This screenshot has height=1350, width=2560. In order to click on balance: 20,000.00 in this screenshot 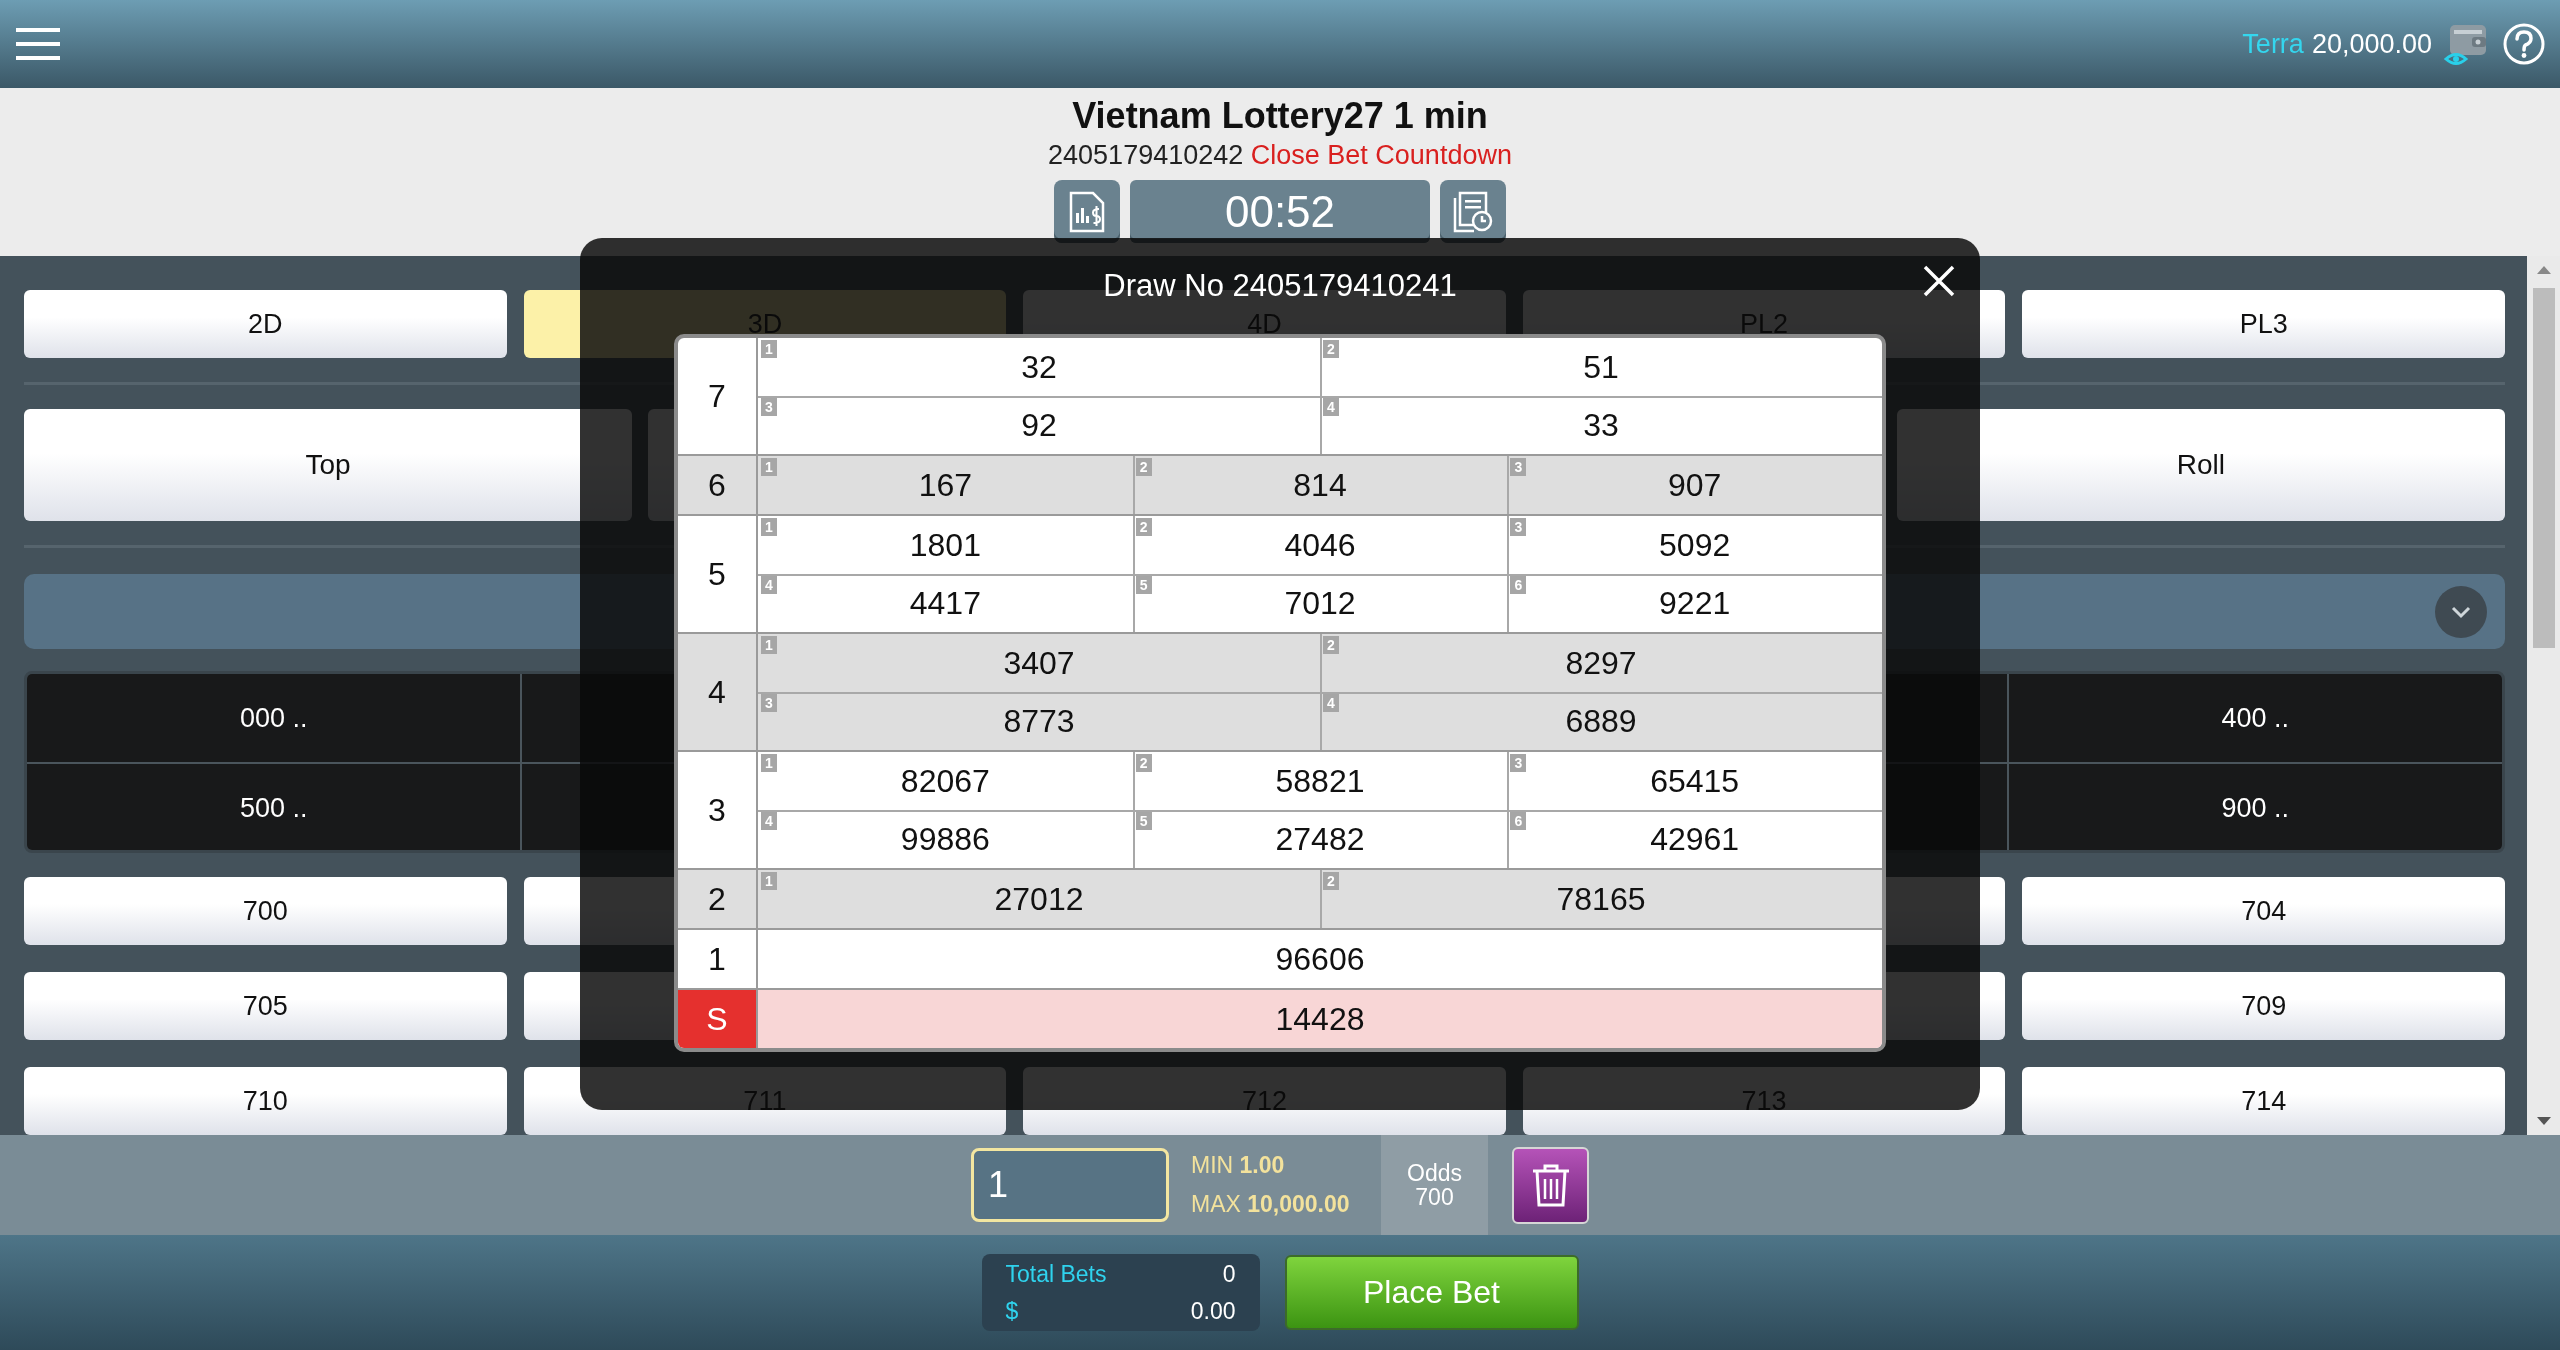, I will do `click(2371, 44)`.